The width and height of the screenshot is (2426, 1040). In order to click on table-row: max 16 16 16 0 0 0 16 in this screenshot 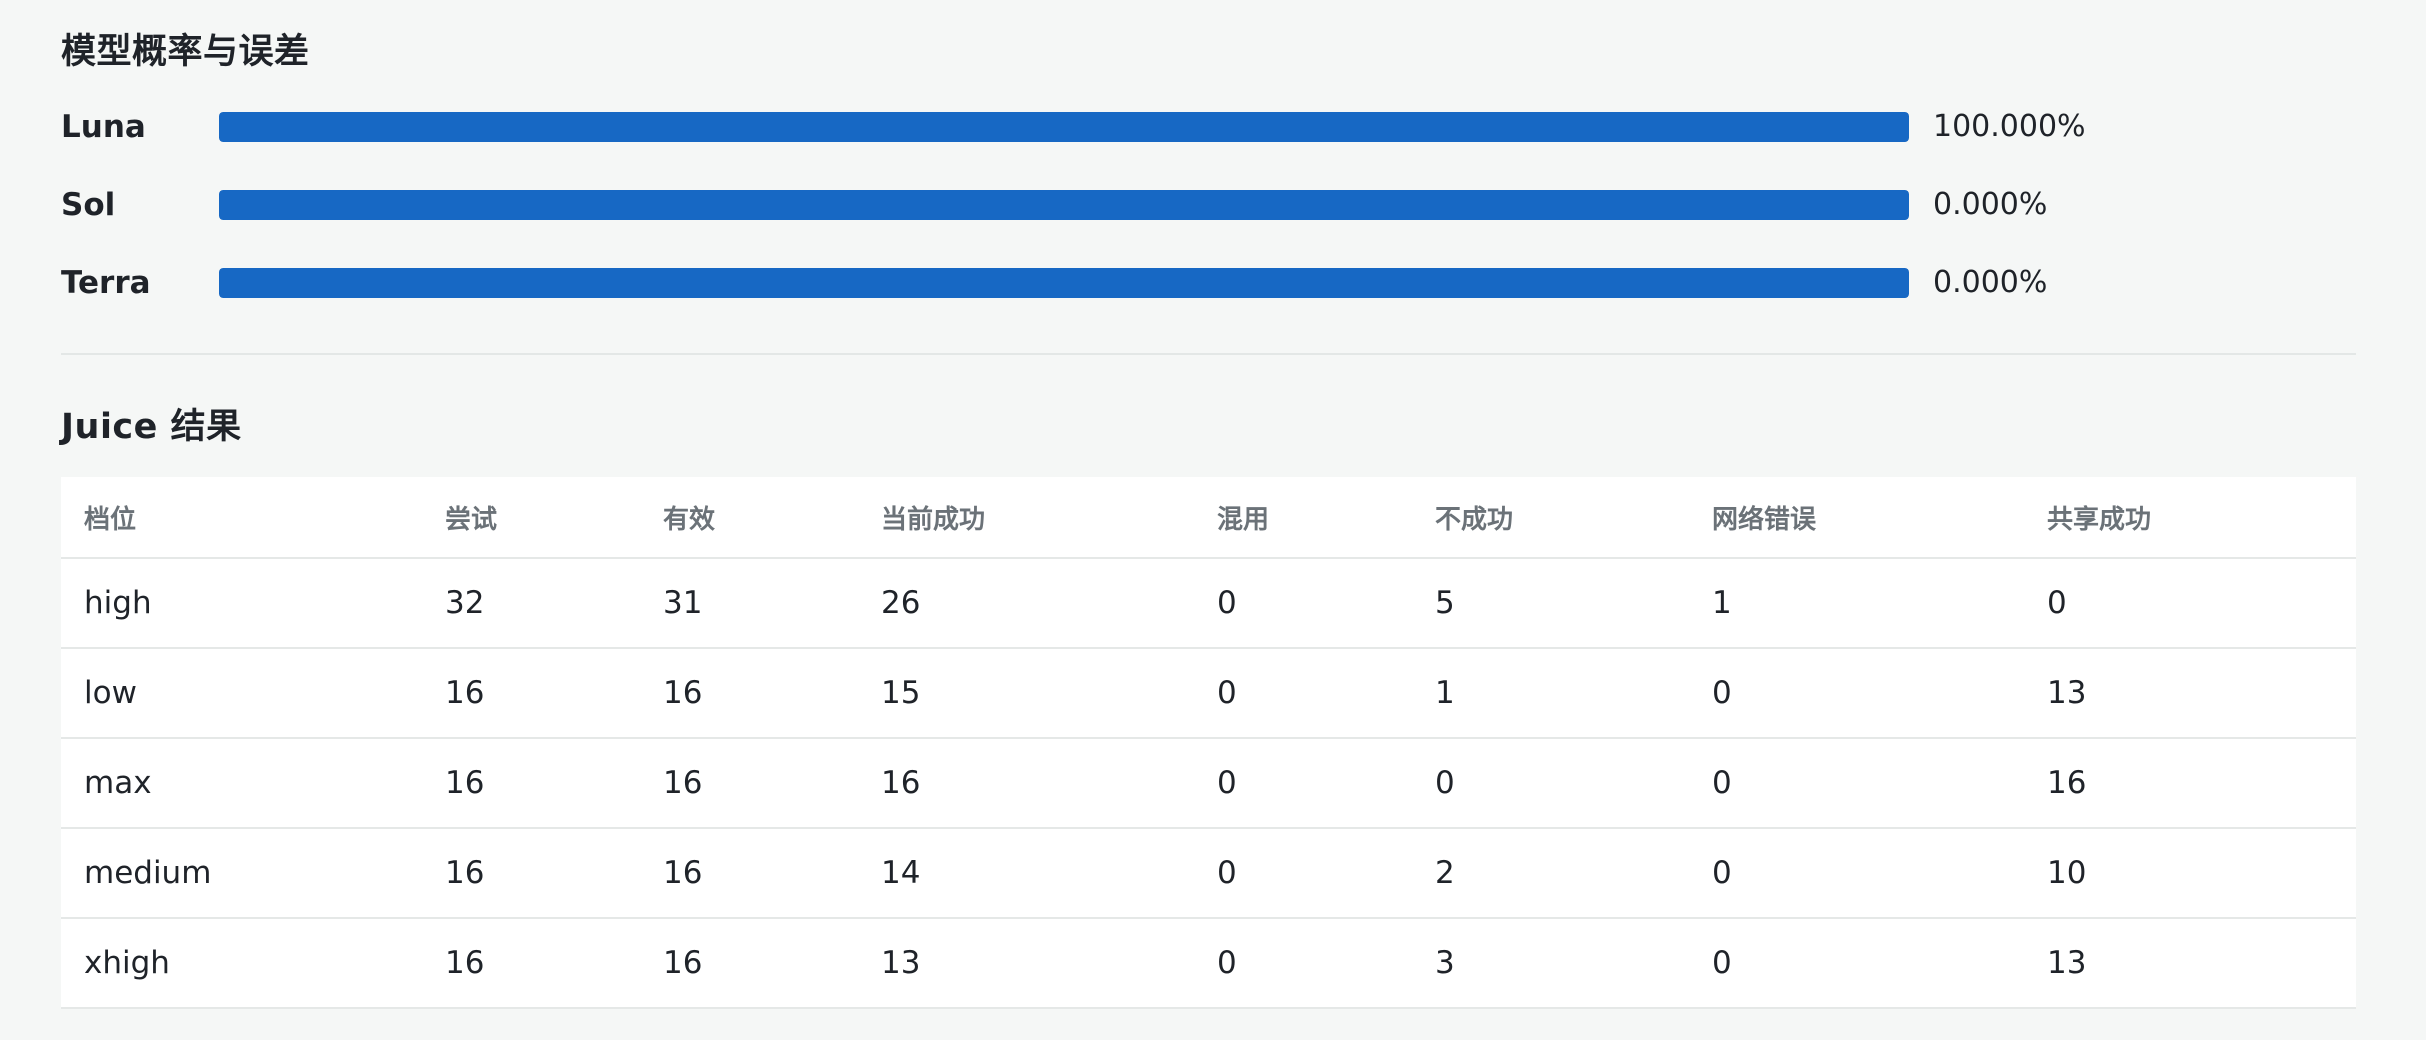, I will do `click(1208, 783)`.